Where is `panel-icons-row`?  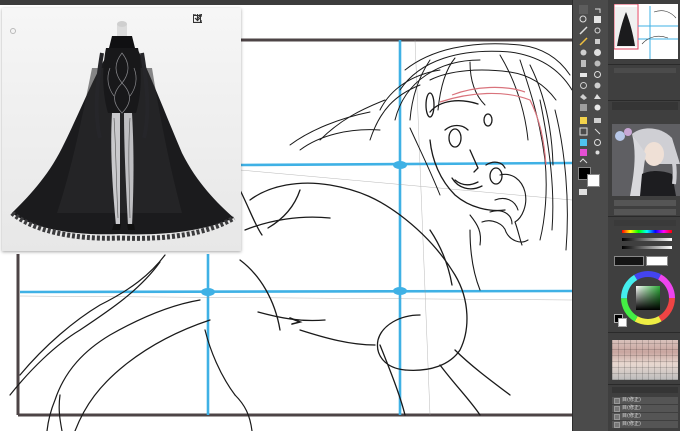
panel-icons-row is located at coordinates (645, 70).